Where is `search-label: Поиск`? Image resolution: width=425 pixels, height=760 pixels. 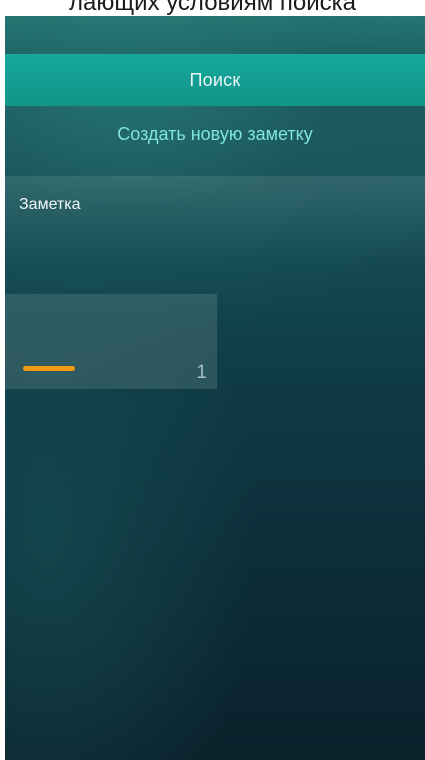 search-label: Поиск is located at coordinates (215, 79).